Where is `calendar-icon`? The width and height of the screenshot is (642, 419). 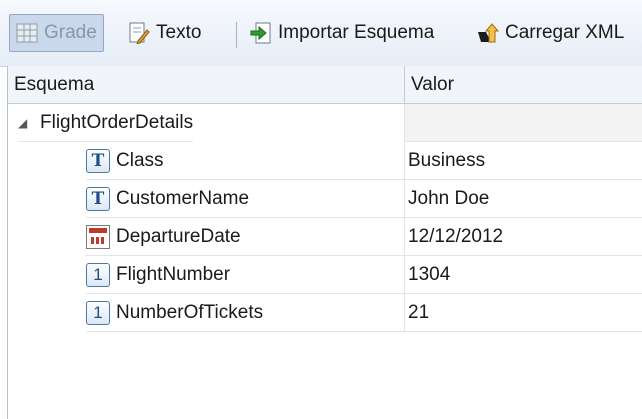
calendar-icon is located at coordinates (98, 236).